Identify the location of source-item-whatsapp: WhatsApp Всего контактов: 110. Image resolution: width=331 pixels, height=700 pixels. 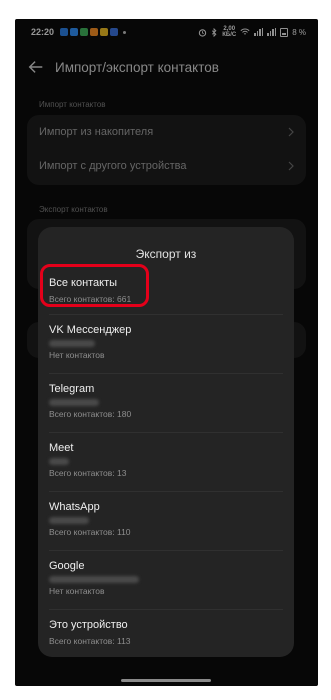
(166, 519).